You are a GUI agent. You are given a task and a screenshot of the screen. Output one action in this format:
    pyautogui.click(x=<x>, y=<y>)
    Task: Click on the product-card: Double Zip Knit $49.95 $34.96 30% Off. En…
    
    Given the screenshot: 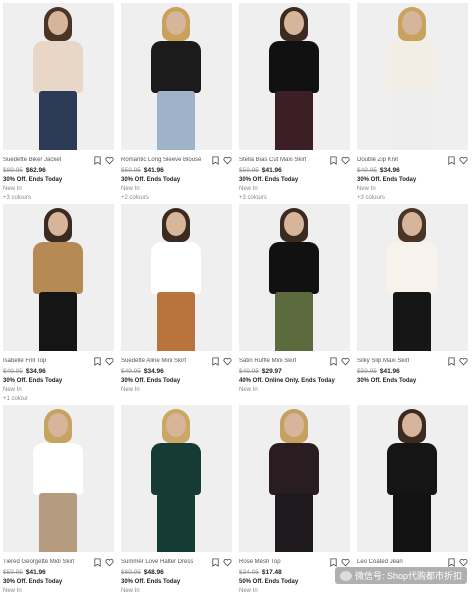 What is the action you would take?
    pyautogui.click(x=412, y=102)
    